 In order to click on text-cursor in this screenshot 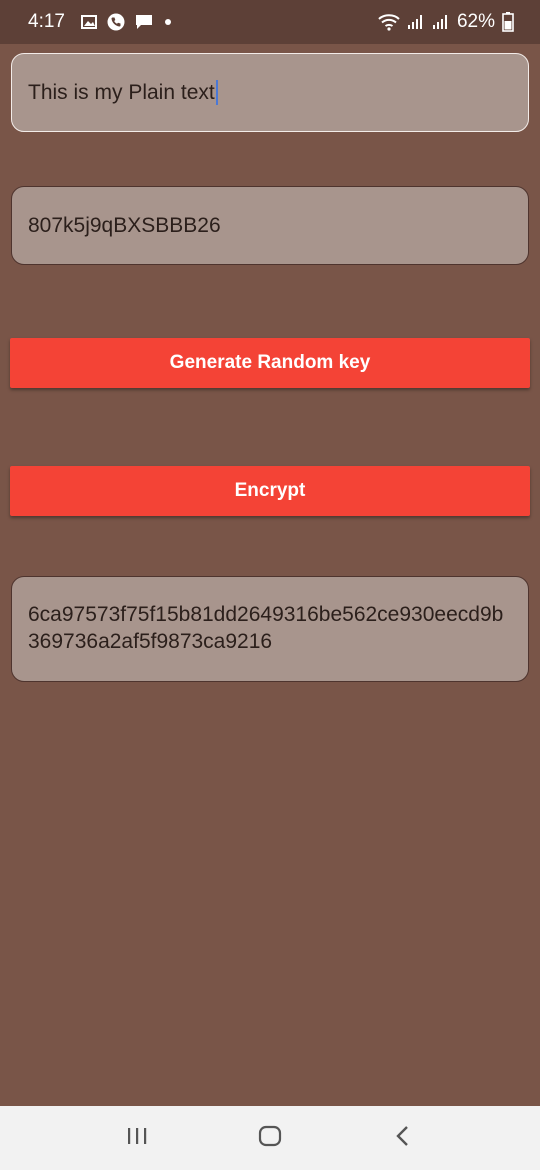, I will do `click(216, 92)`.